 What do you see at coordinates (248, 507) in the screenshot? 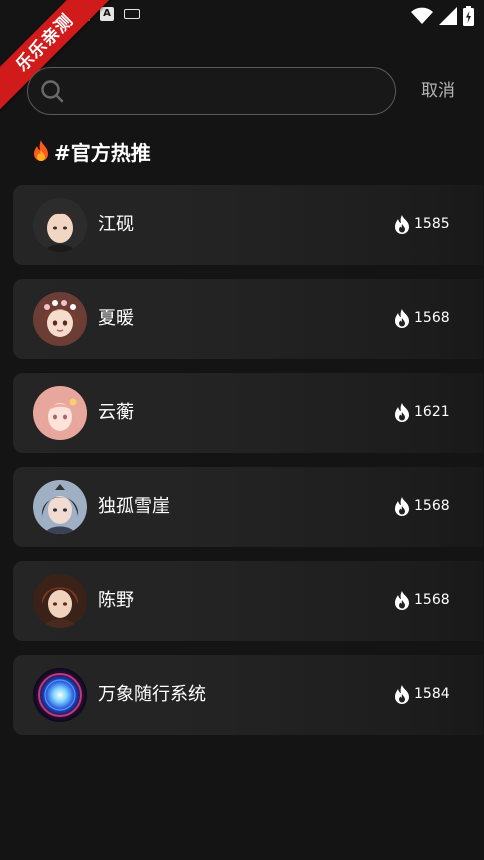
I see `character-card: 独孤雪崖 1568` at bounding box center [248, 507].